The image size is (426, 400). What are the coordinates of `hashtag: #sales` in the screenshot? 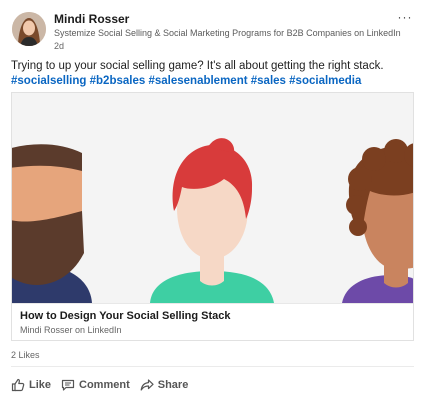 It's located at (268, 81).